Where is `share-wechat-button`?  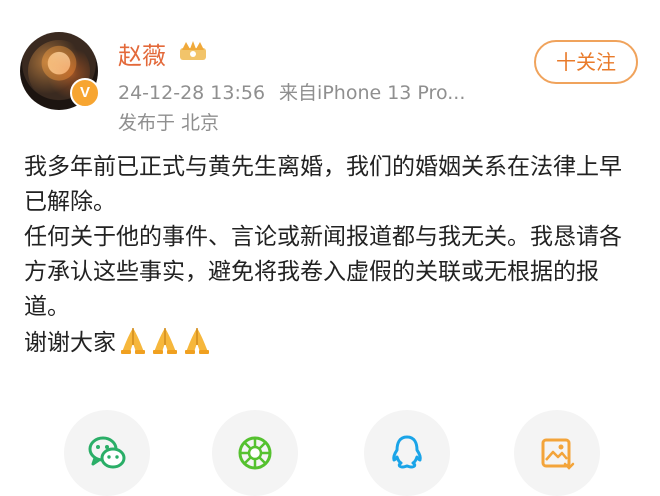
share-wechat-button is located at coordinates (107, 453).